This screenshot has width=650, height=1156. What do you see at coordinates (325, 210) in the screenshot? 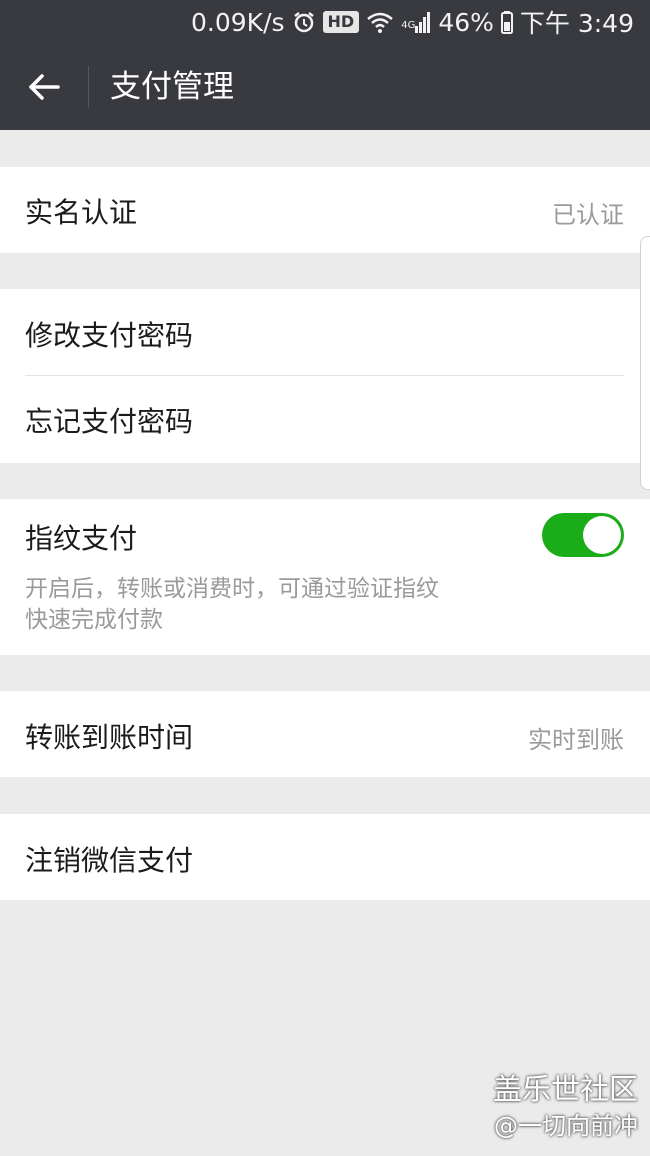
I see `list-item-real-name: 实名认证 已认证` at bounding box center [325, 210].